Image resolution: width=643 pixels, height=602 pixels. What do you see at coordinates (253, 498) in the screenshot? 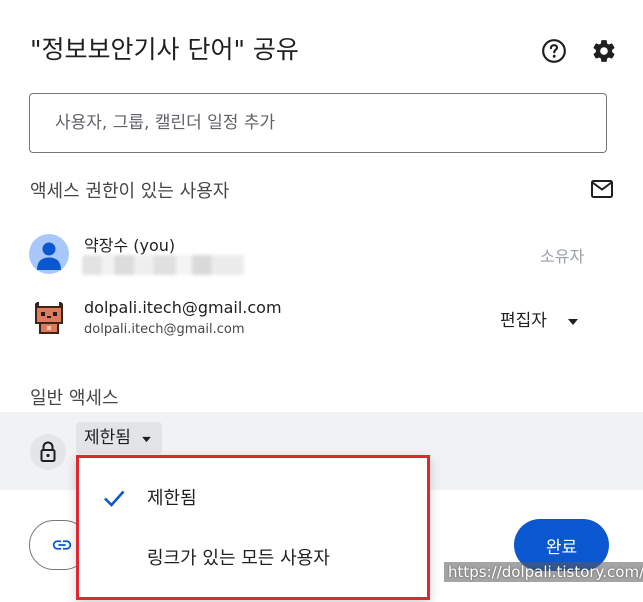
I see `menu-item-restricted: 제한됨` at bounding box center [253, 498].